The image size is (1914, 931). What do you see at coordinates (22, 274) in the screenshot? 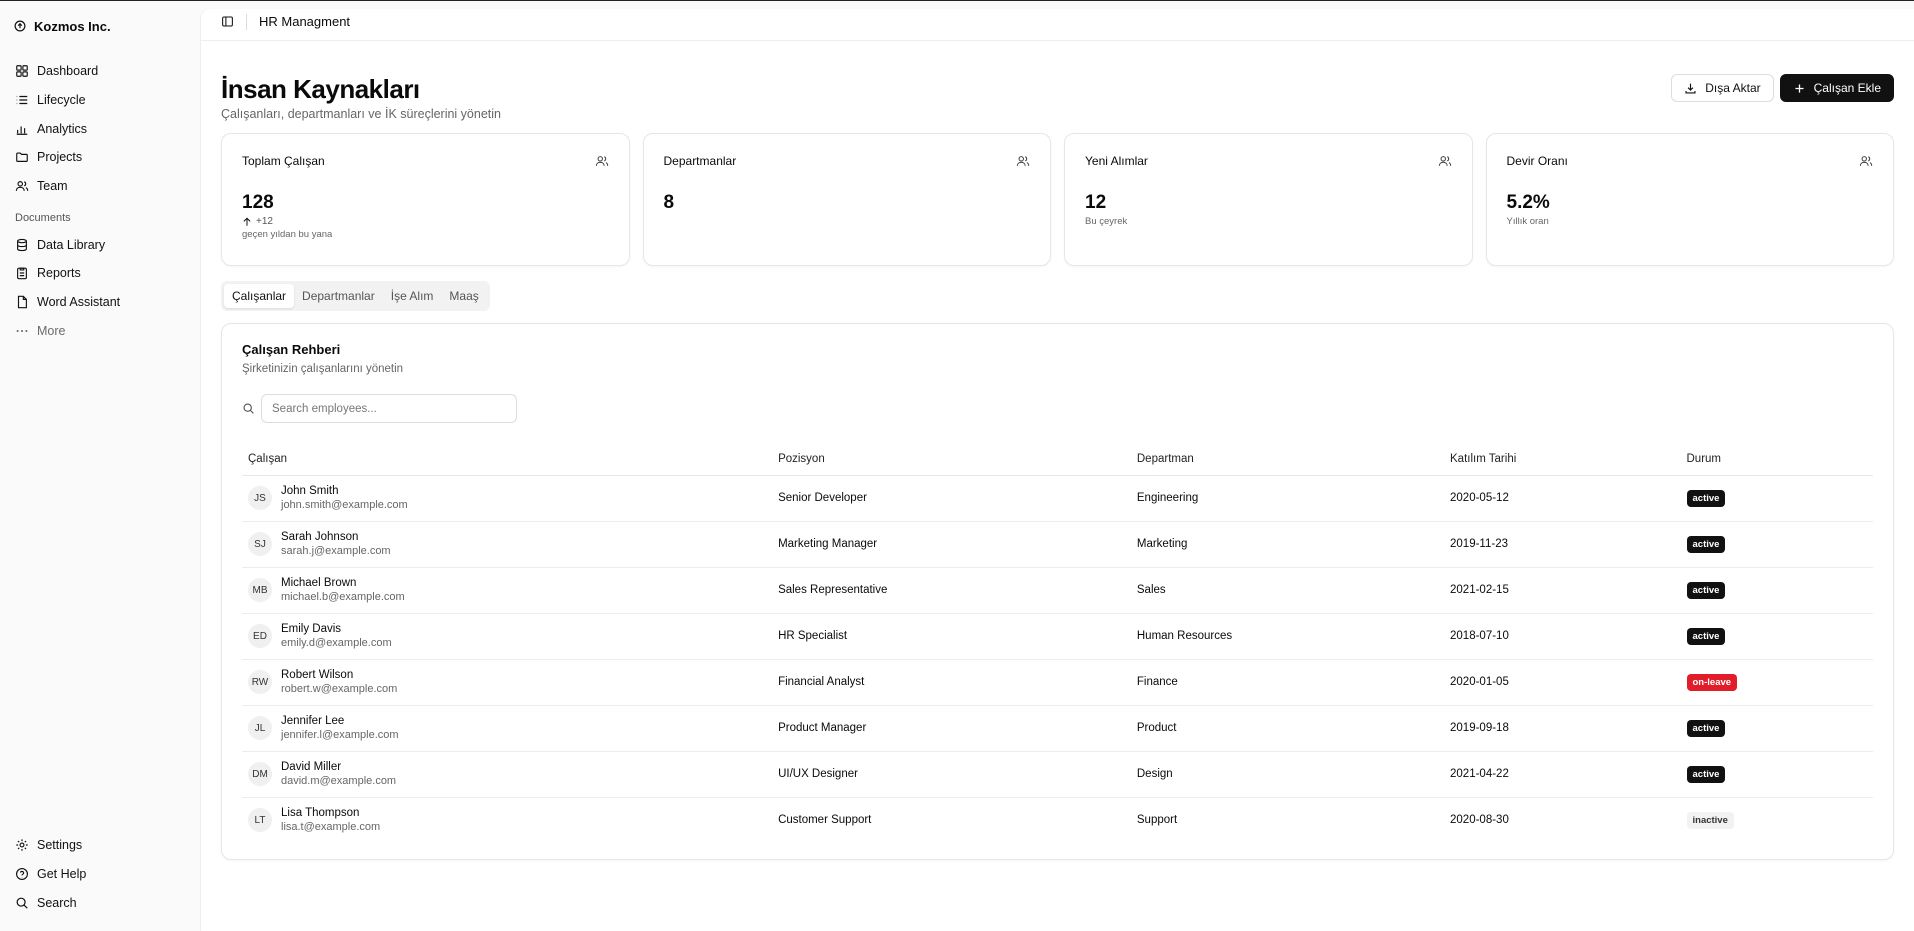
I see `clipboard-icon` at bounding box center [22, 274].